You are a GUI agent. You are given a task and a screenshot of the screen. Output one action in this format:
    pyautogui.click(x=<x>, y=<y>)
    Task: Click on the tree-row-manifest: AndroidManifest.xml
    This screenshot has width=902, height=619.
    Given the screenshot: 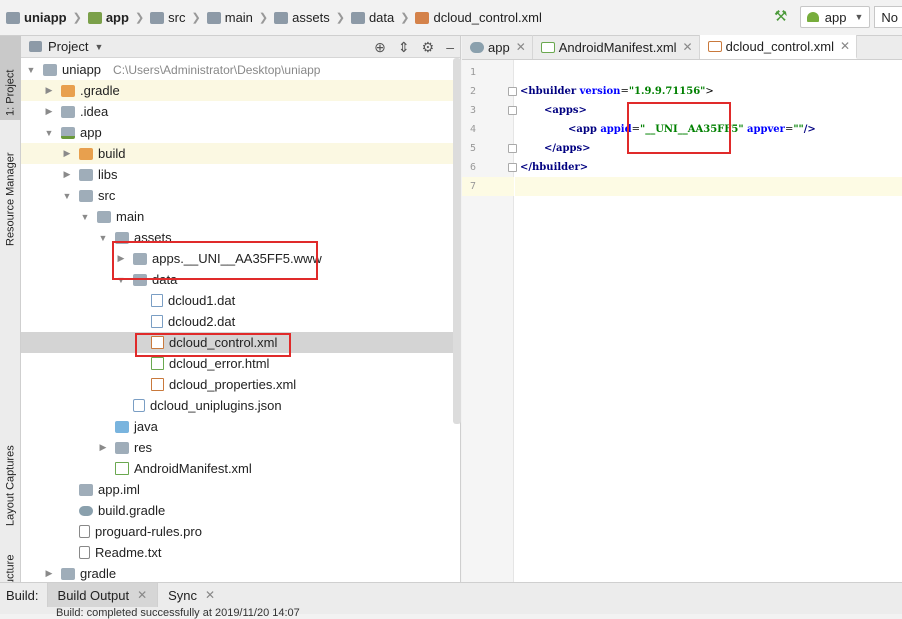 What is the action you would take?
    pyautogui.click(x=241, y=468)
    